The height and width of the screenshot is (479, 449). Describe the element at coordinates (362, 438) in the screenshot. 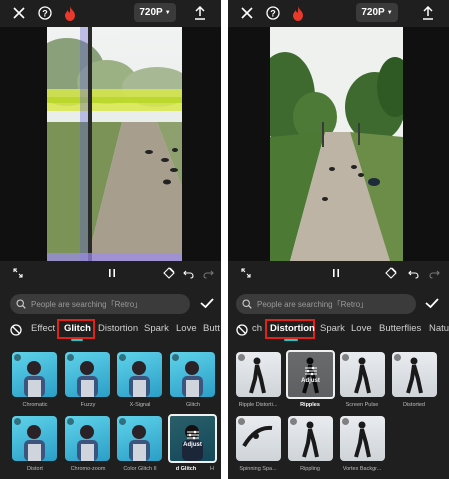

I see `effect-thumb-vortex-background` at that location.